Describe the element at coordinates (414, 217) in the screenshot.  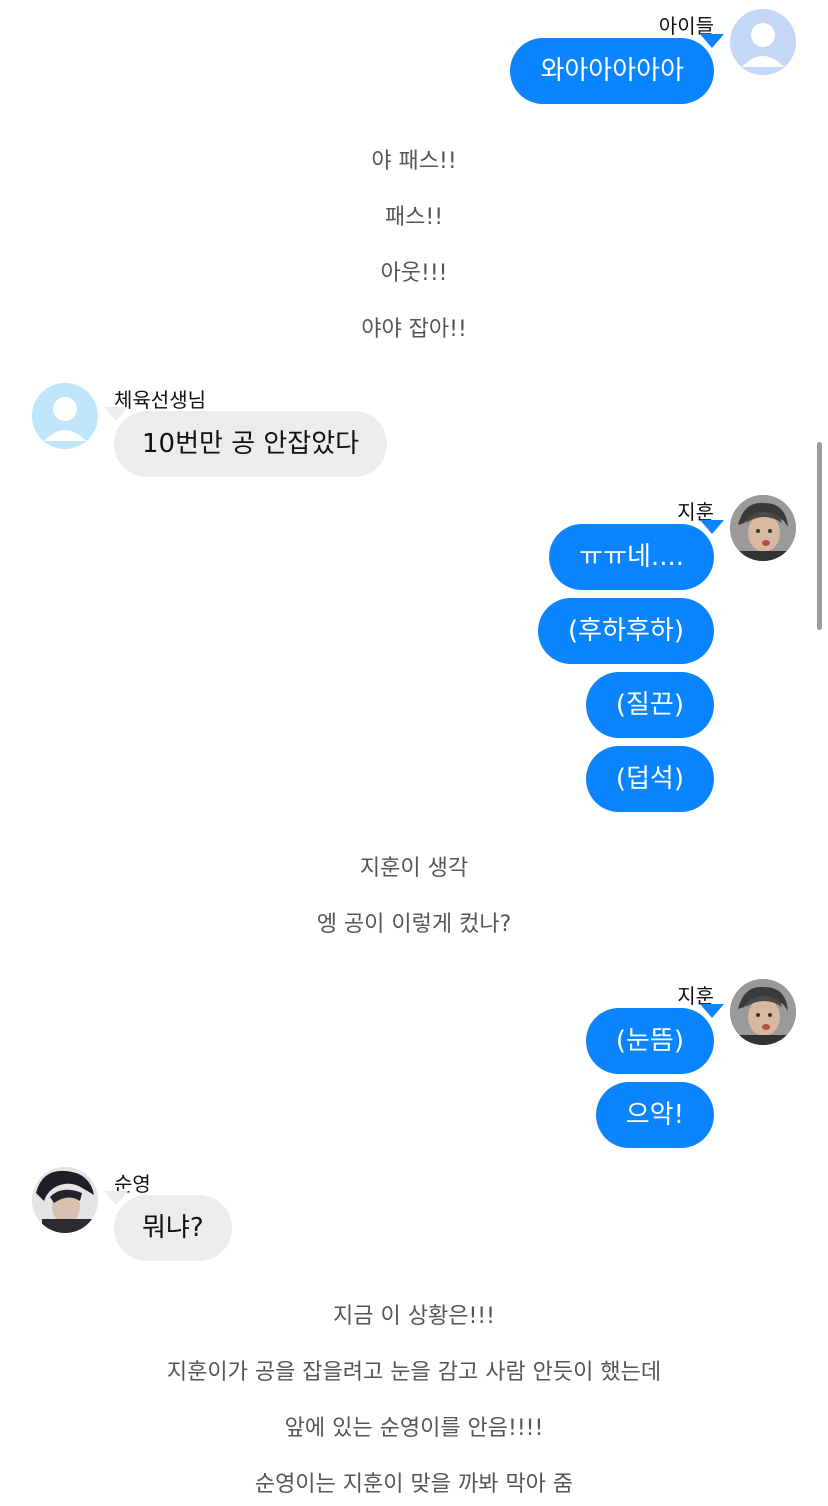
I see `narration-line: 패스!!` at that location.